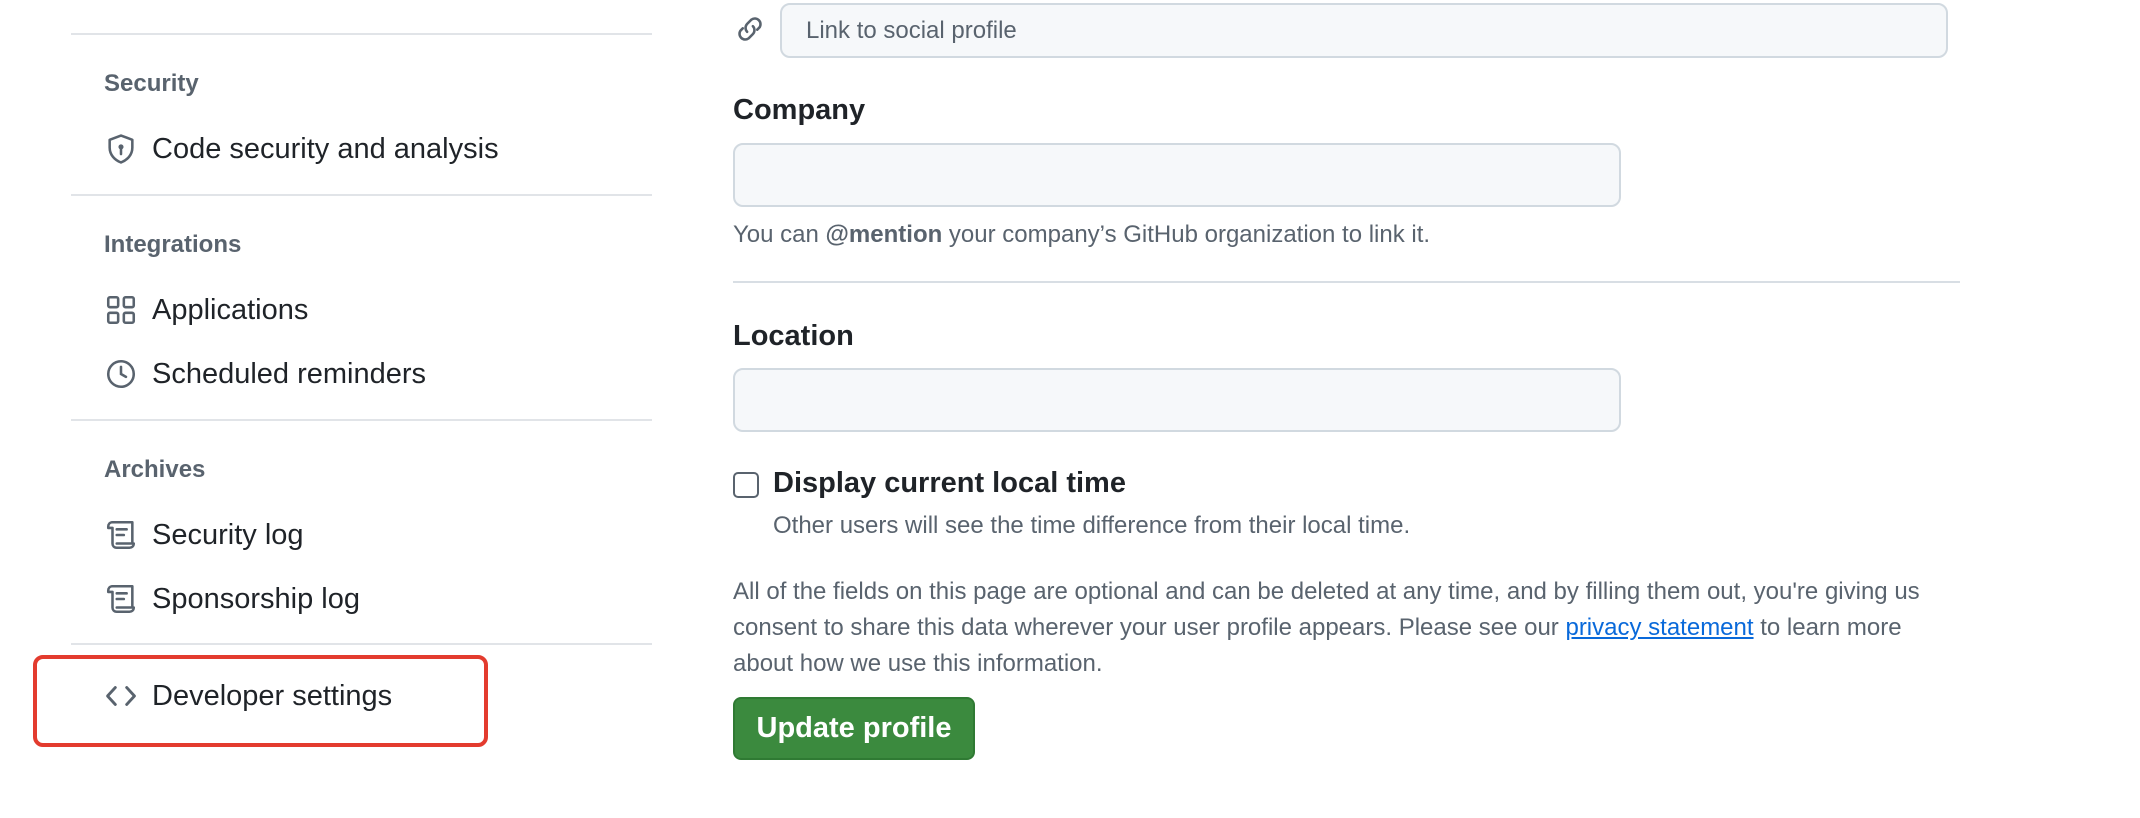  I want to click on sidebar-item-label: Sponsorship log, so click(256, 598).